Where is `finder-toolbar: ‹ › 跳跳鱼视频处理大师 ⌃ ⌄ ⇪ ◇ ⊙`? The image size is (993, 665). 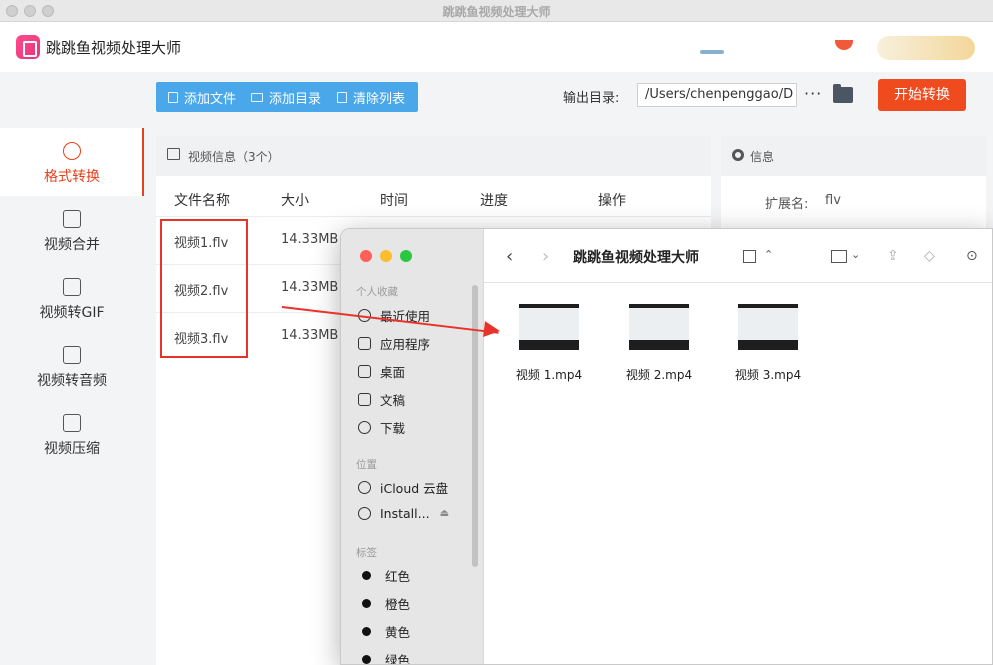 finder-toolbar: ‹ › 跳跳鱼视频处理大师 ⌃ ⌄ ⇪ ◇ ⊙ is located at coordinates (738, 256).